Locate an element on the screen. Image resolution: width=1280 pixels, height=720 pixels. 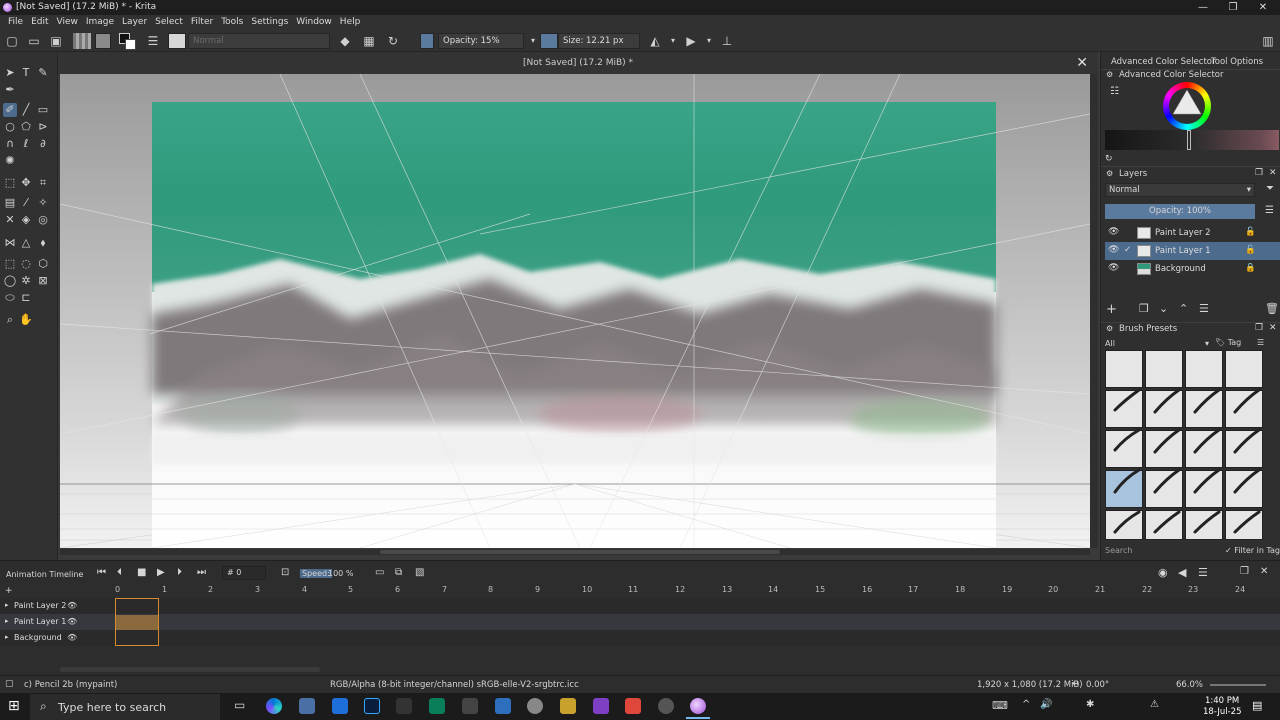
open-folder-icon: ▭ is located at coordinates (34, 41).